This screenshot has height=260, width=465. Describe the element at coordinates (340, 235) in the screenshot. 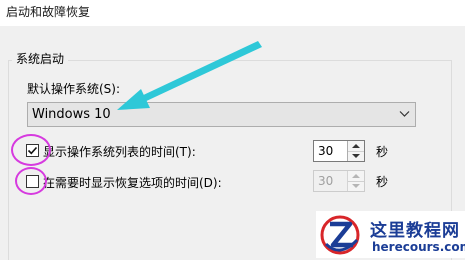

I see `site-logo-icon` at that location.